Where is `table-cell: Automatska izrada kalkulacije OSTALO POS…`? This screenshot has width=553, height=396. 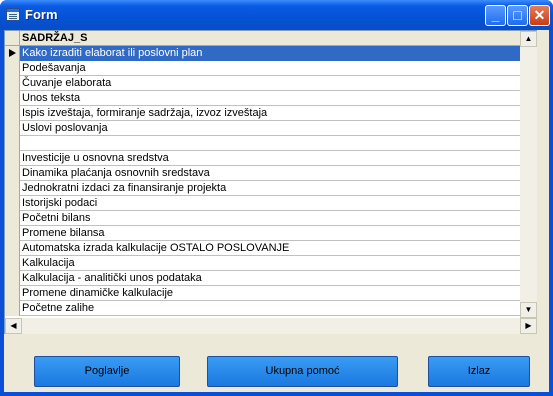
table-cell: Automatska izrada kalkulacije OSTALO POS… is located at coordinates (270, 248).